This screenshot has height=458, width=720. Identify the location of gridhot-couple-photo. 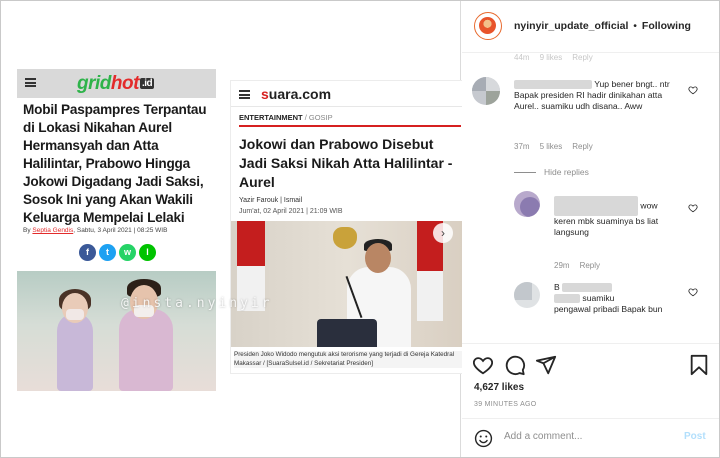
(116, 331).